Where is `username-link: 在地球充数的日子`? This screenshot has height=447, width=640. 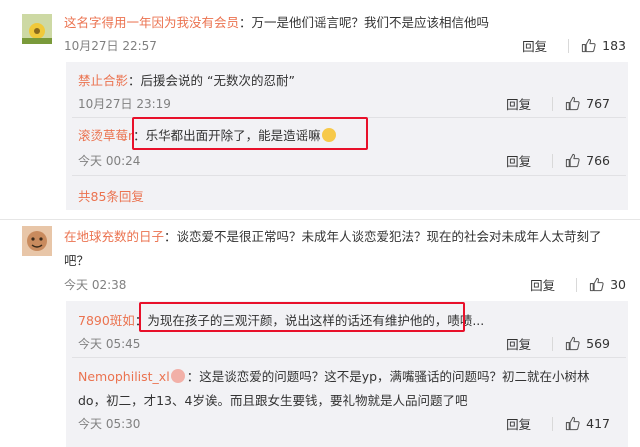 username-link: 在地球充数的日子 is located at coordinates (114, 236).